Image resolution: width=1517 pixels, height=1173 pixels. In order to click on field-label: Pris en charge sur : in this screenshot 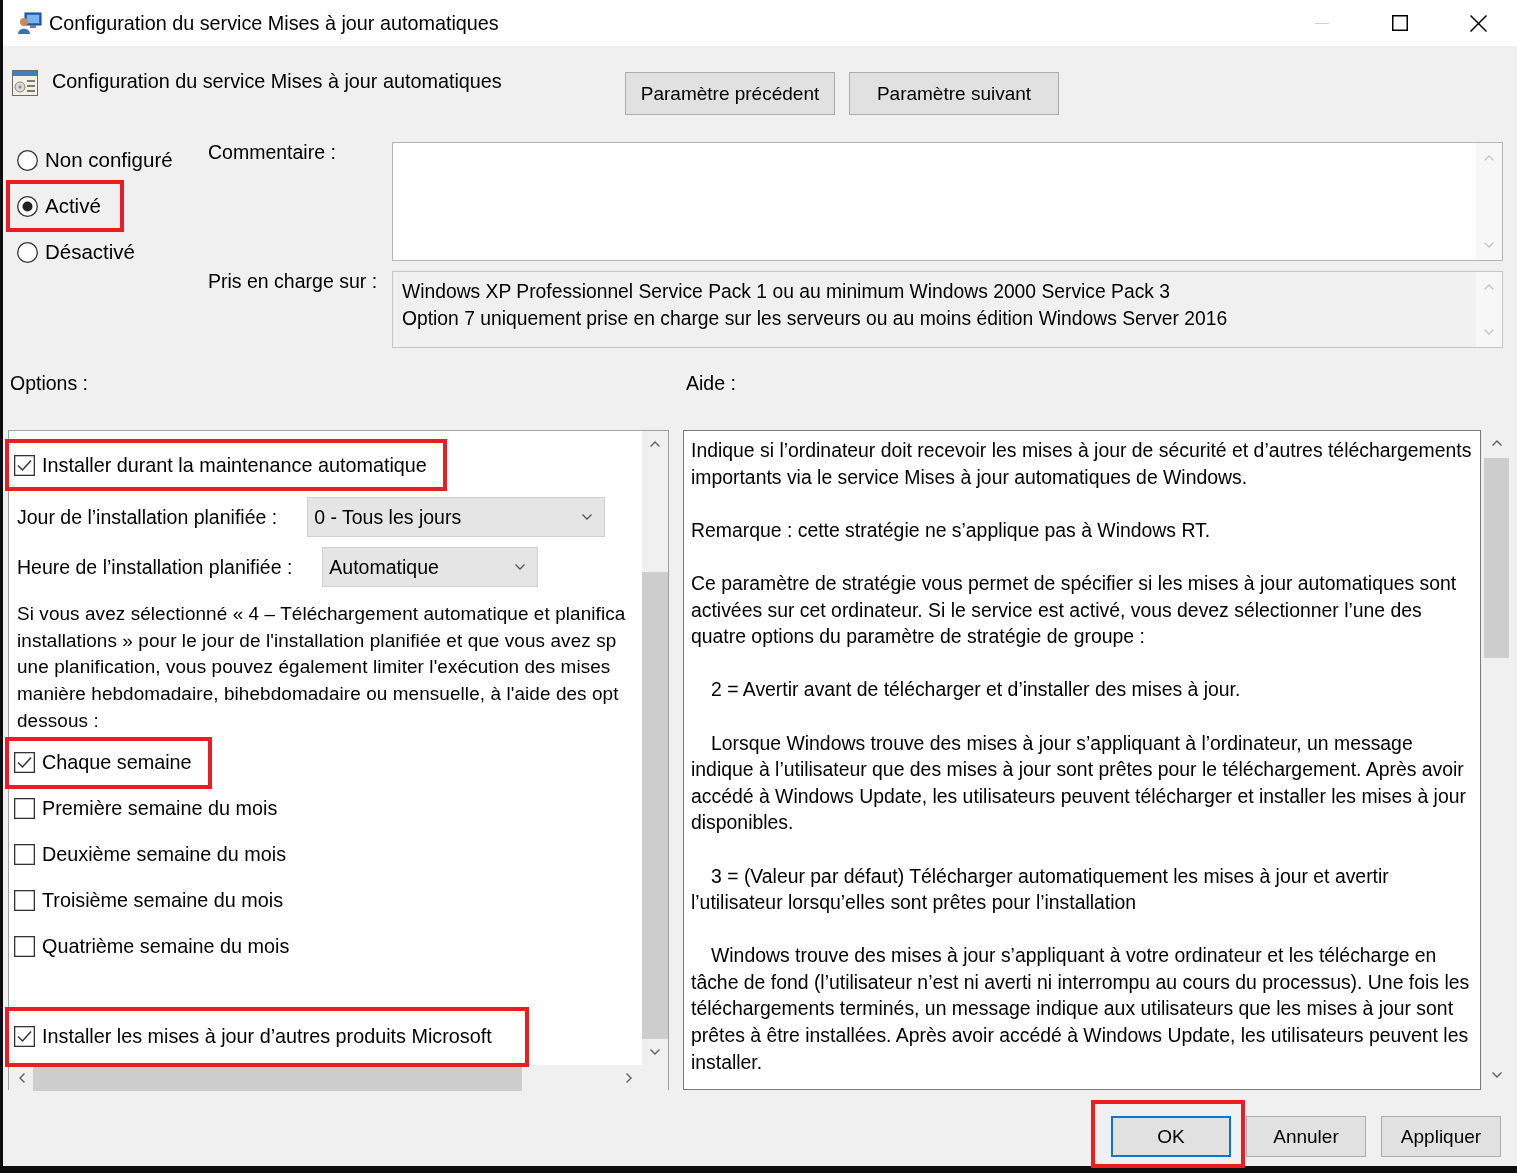, I will do `click(293, 282)`.